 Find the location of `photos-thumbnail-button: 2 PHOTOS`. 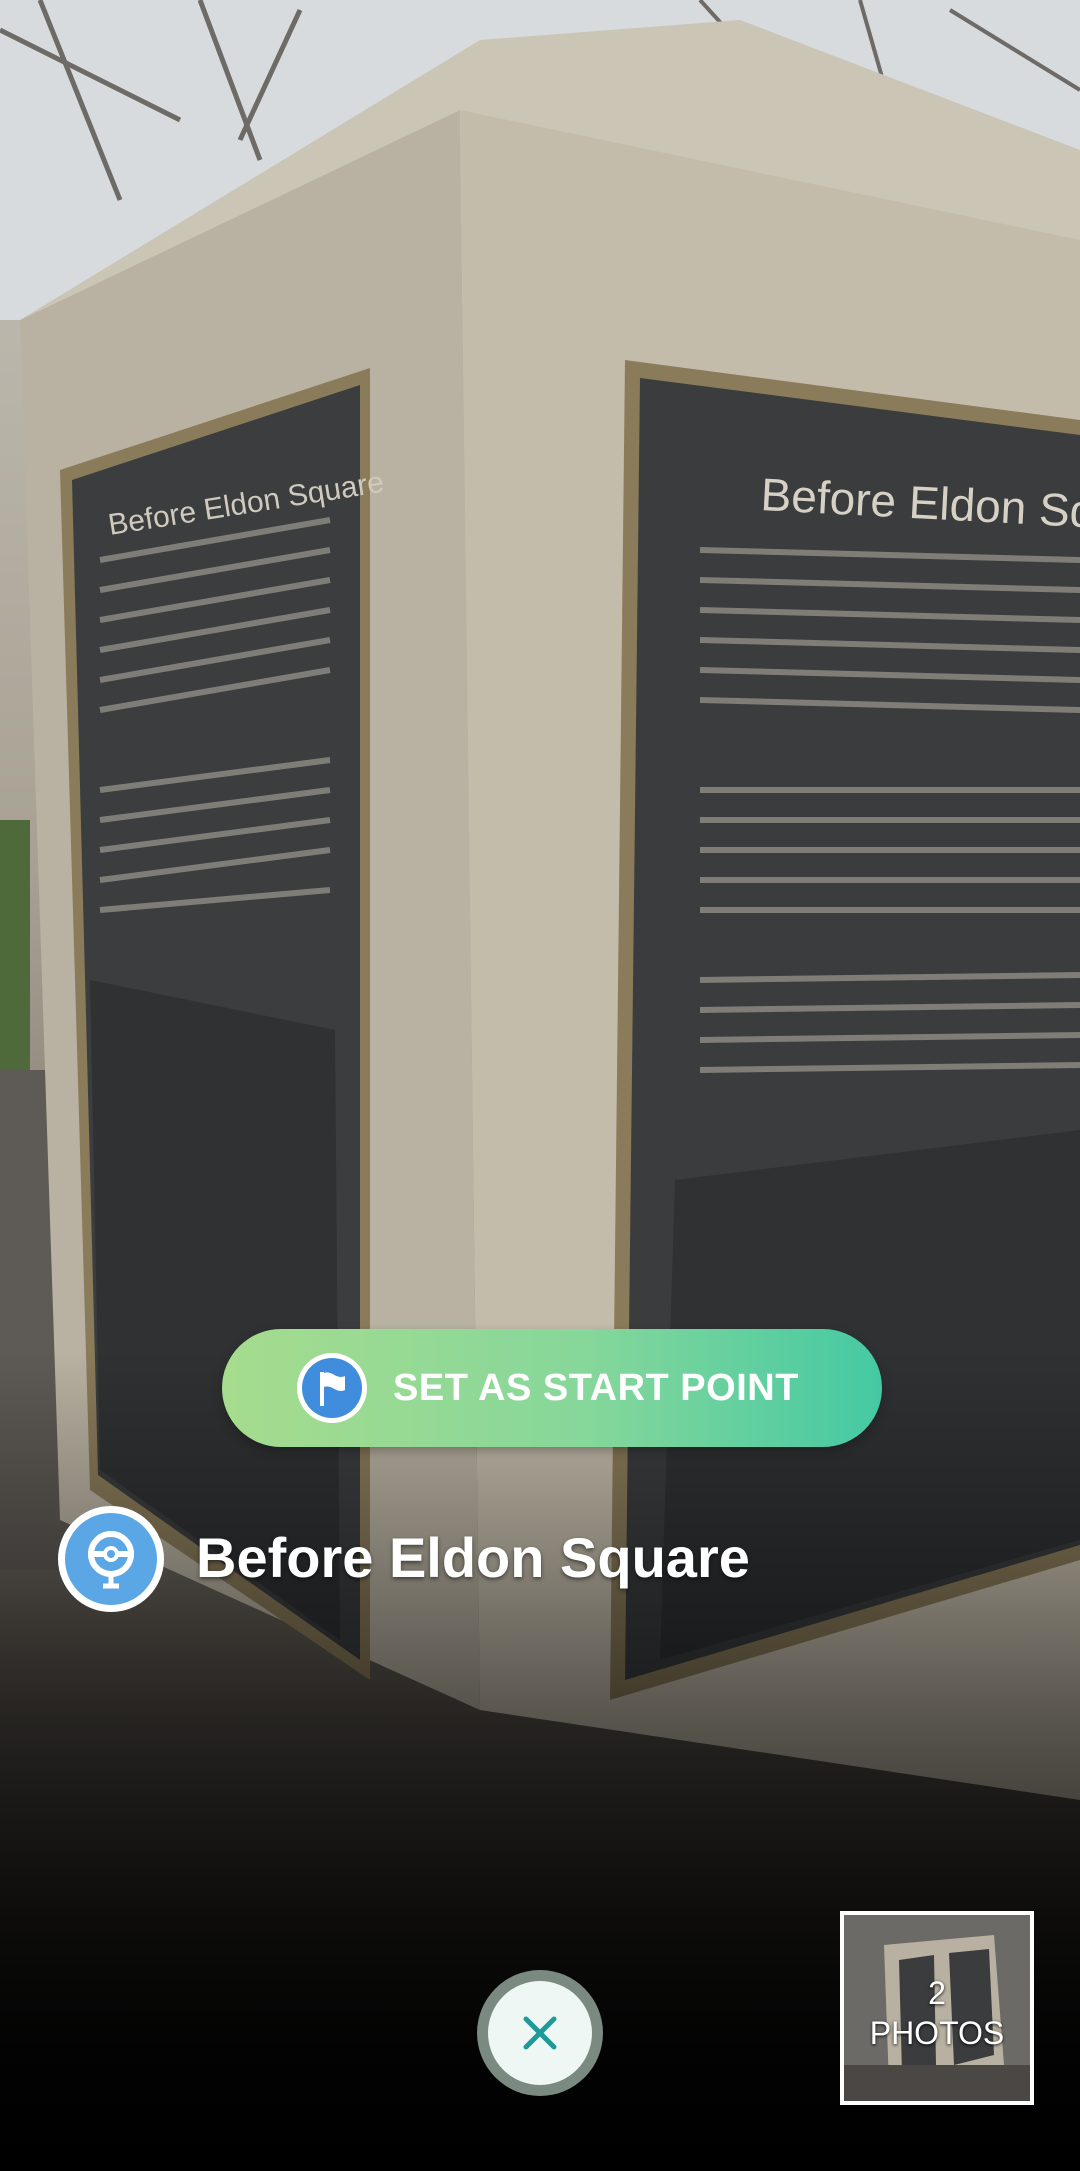

photos-thumbnail-button: 2 PHOTOS is located at coordinates (937, 2008).